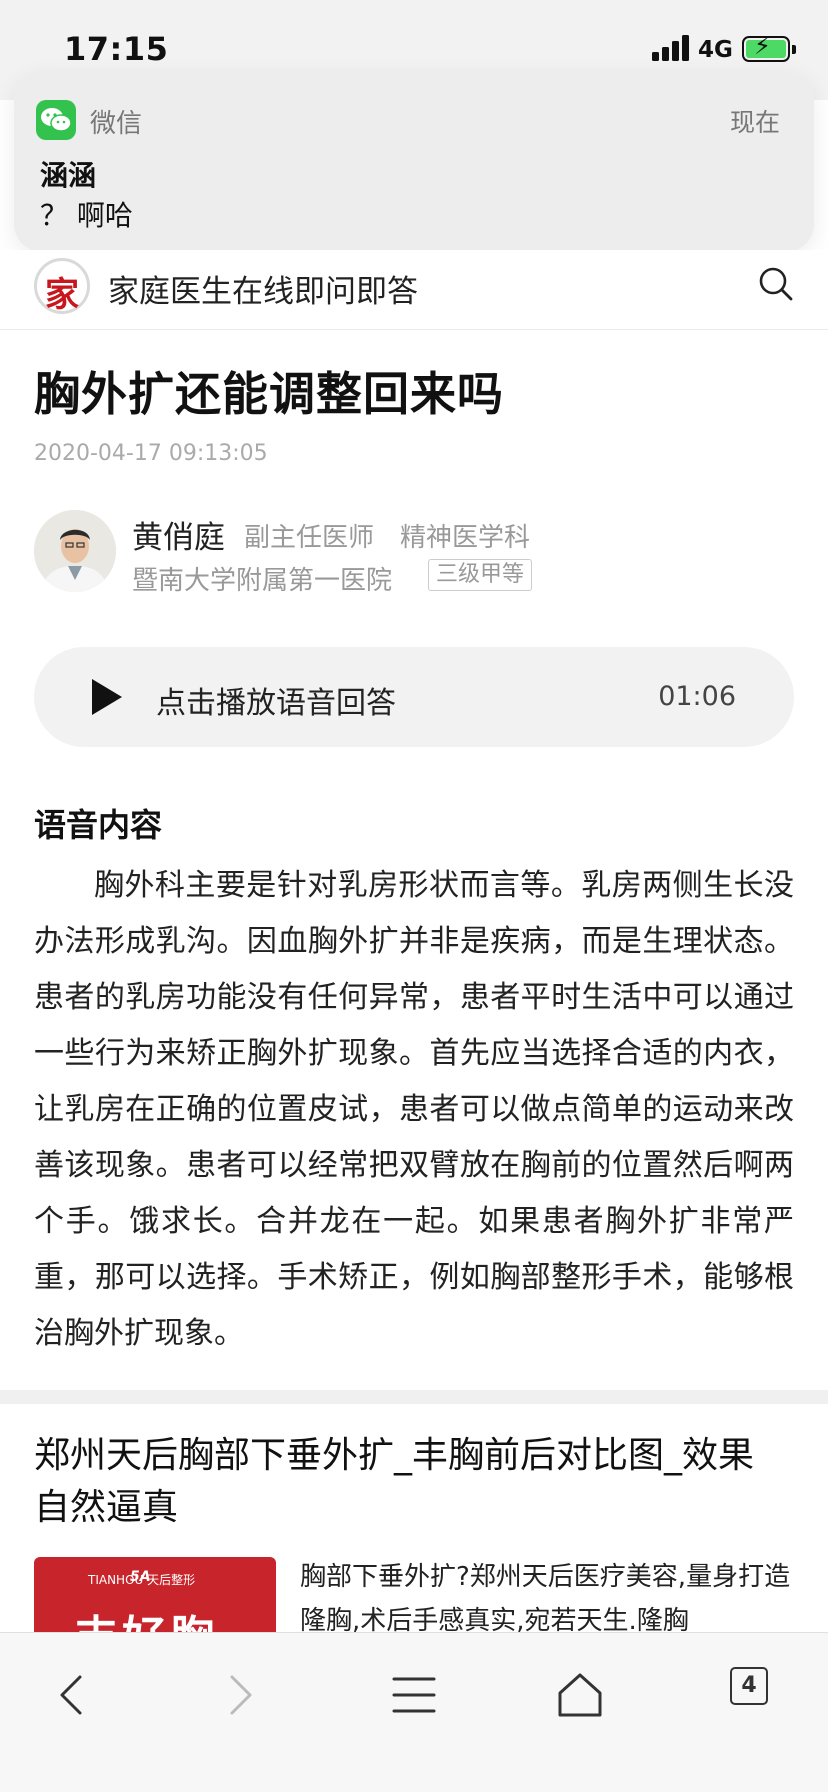  What do you see at coordinates (140, 1577) in the screenshot?
I see `ad-image-badge: 5A` at bounding box center [140, 1577].